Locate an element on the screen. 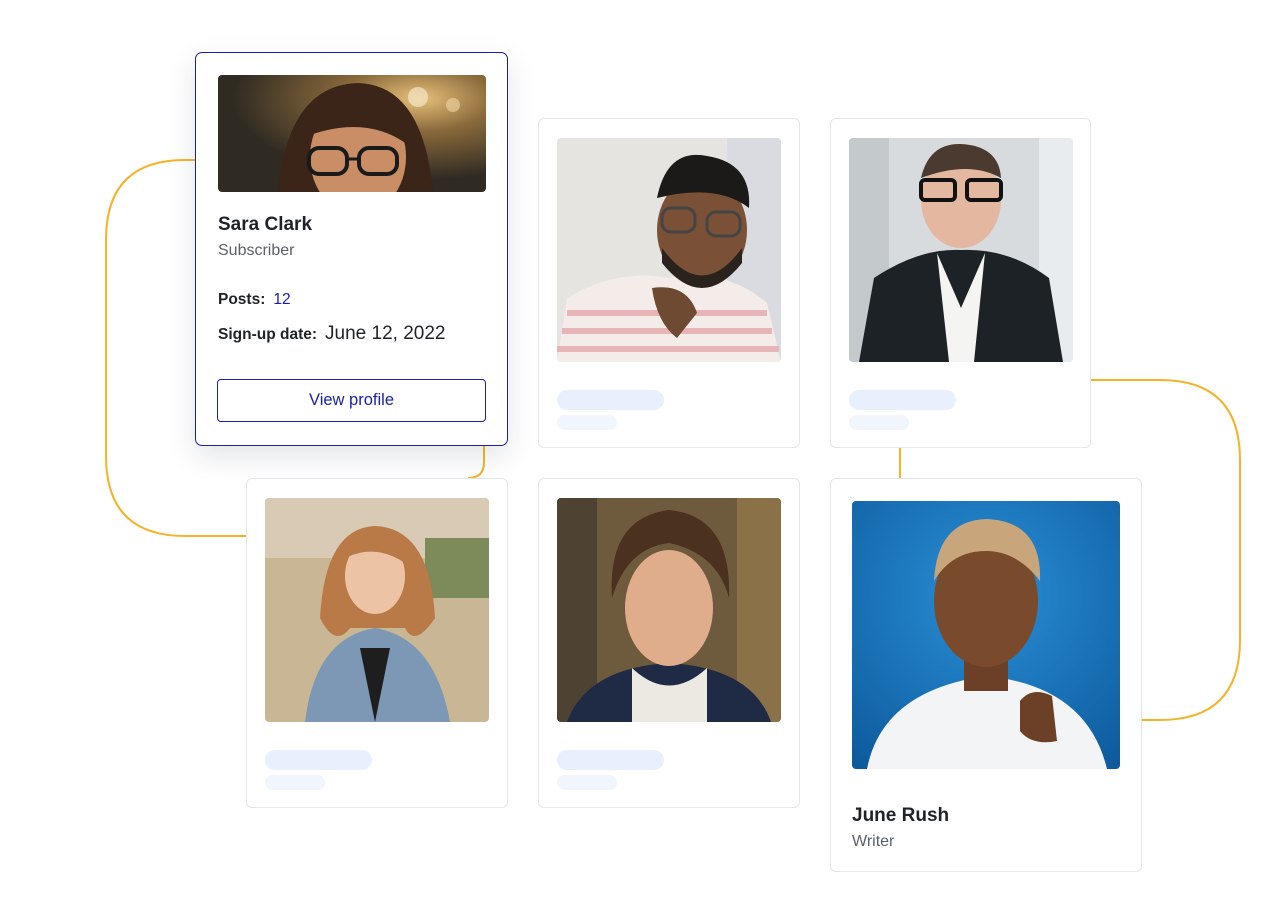 Image resolution: width=1285 pixels, height=924 pixels. profile-card-highlight: June Rush Writer is located at coordinates (986, 675).